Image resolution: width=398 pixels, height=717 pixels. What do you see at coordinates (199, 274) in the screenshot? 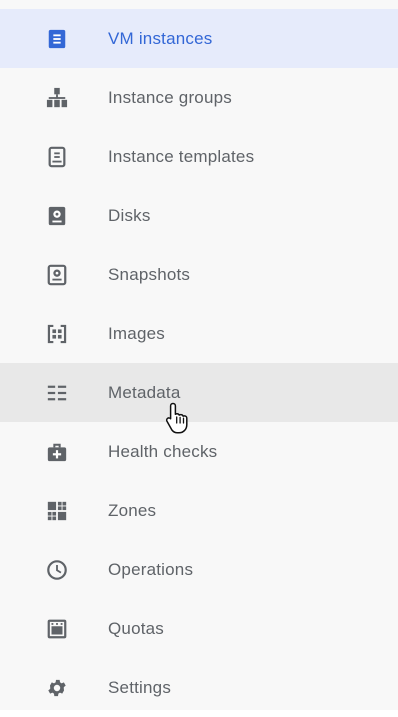
I see `nav-item-snapshots: Snapshots` at bounding box center [199, 274].